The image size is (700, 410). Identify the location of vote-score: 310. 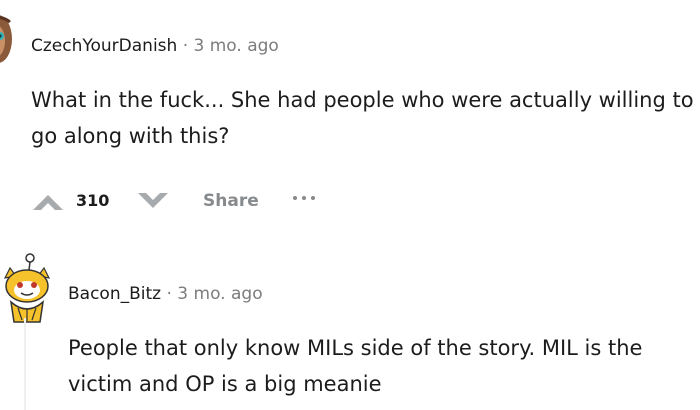
(93, 200).